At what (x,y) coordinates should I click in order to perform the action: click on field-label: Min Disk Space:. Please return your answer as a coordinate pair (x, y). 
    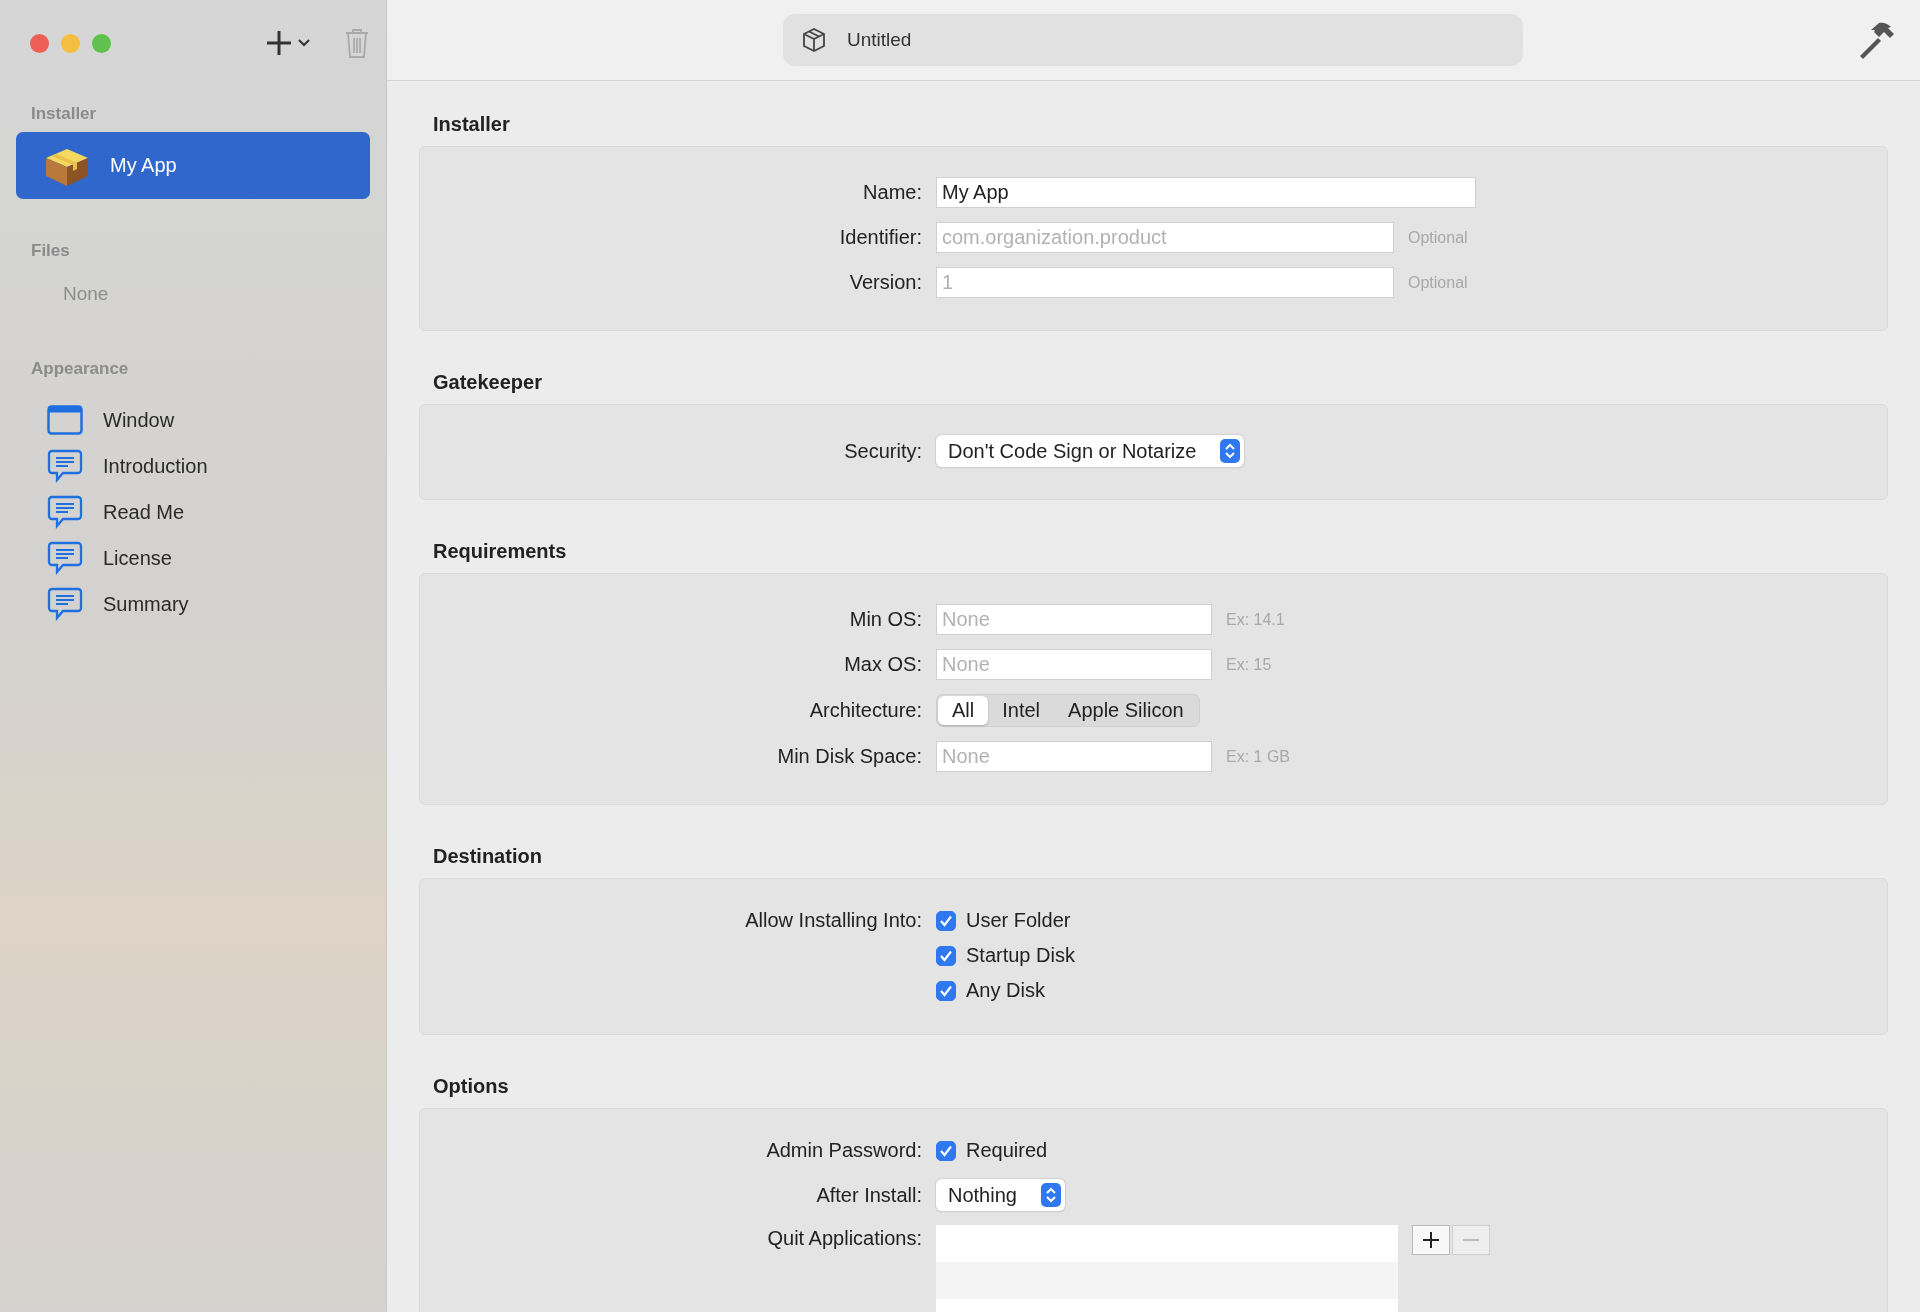
    Looking at the image, I should click on (849, 756).